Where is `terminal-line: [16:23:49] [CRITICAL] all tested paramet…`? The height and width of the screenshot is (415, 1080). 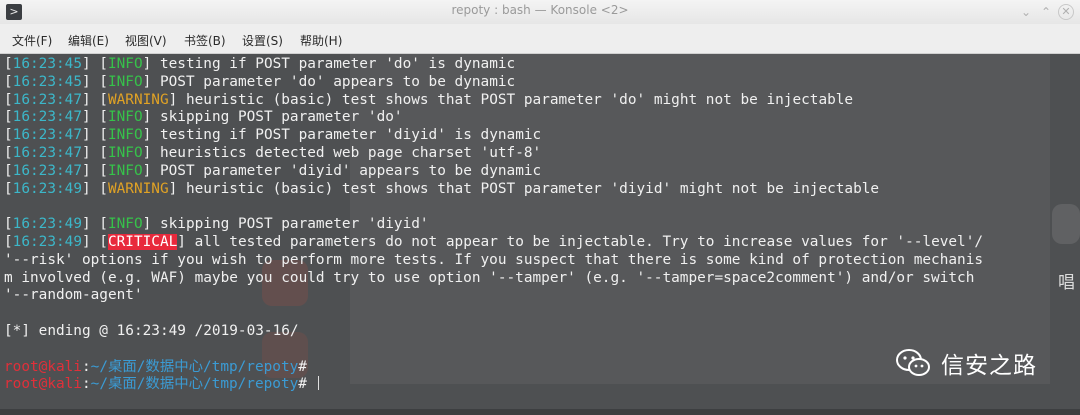 terminal-line: [16:23:49] [CRITICAL] all tested paramet… is located at coordinates (540, 242).